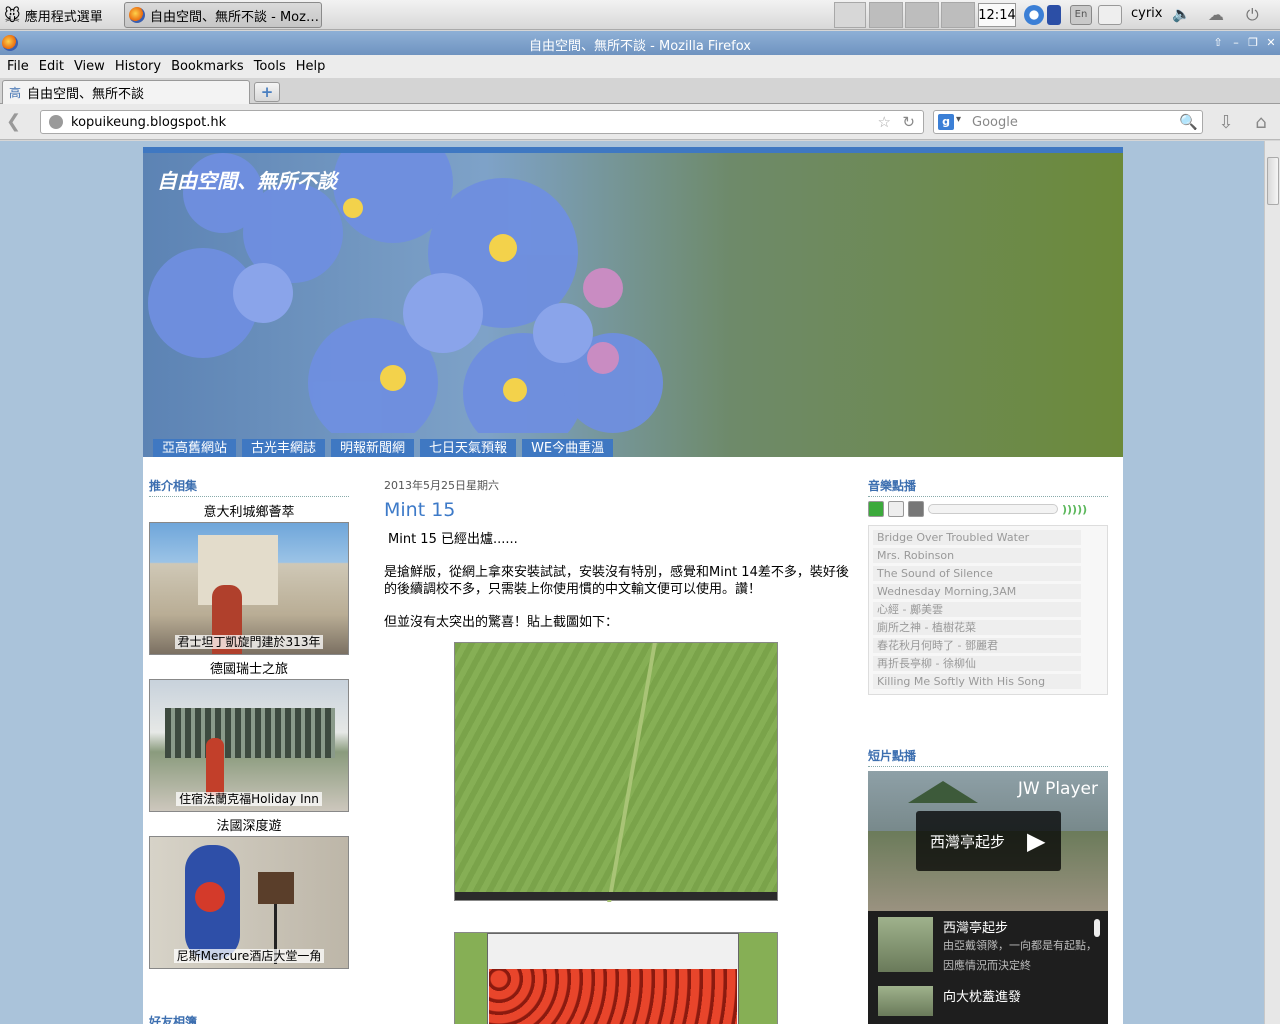  What do you see at coordinates (616, 510) in the screenshot?
I see `post-title: Mint 15` at bounding box center [616, 510].